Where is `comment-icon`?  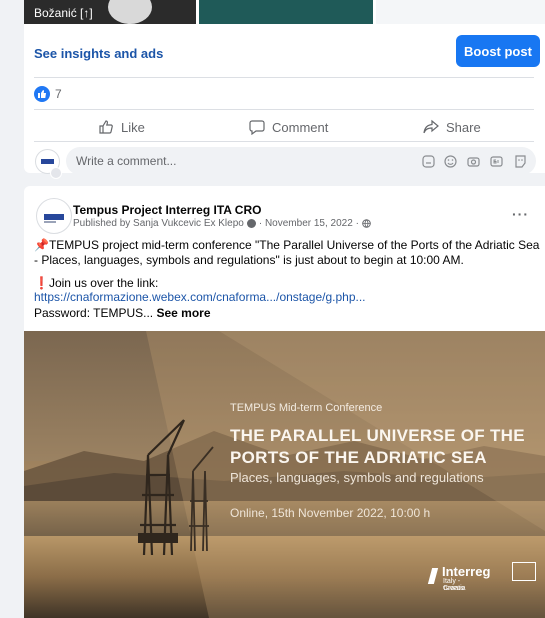
comment-icon is located at coordinates (257, 127).